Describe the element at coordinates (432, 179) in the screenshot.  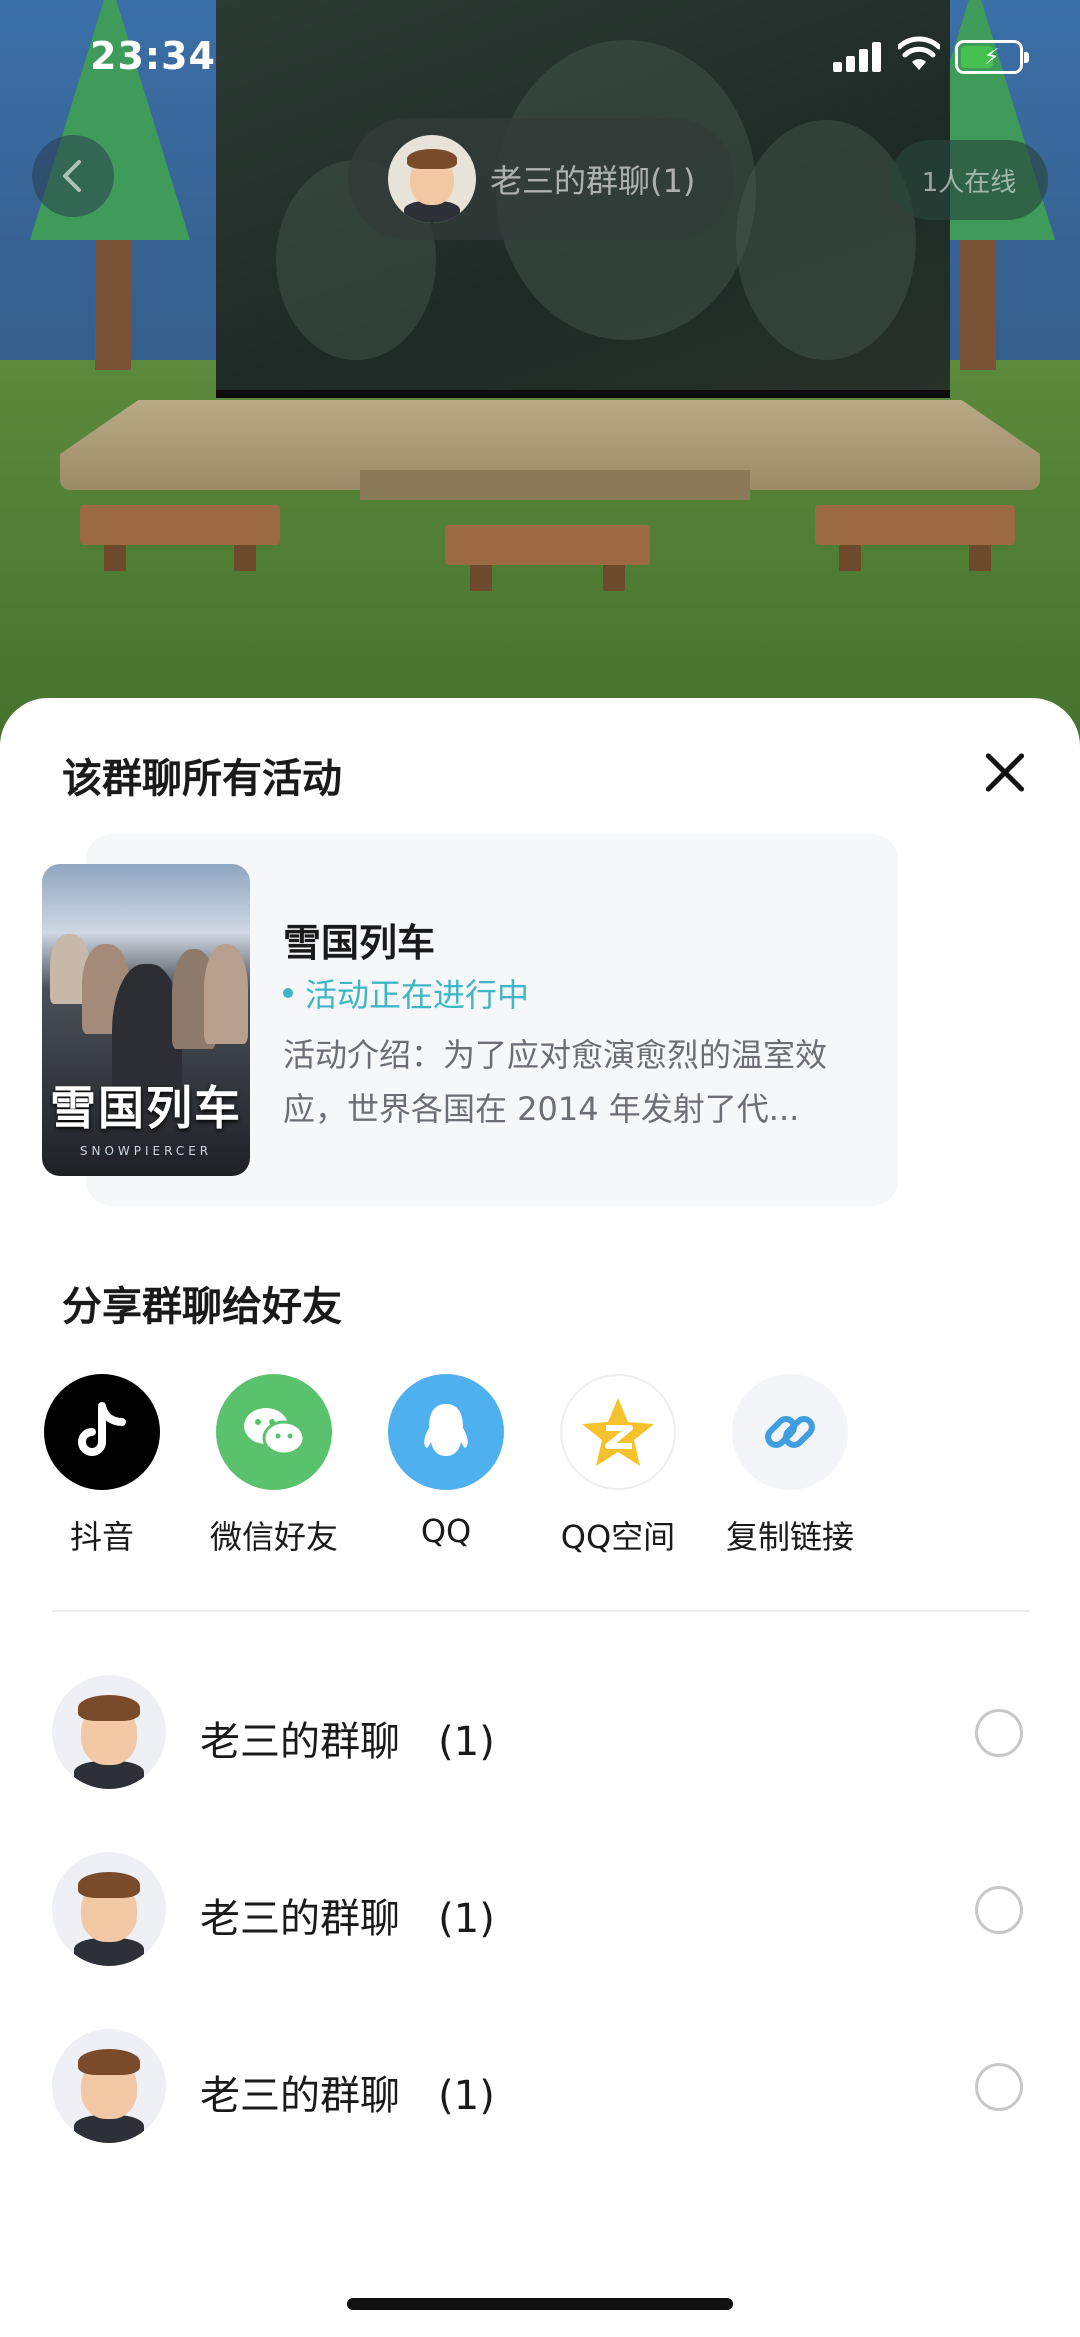
I see `room-avatar` at that location.